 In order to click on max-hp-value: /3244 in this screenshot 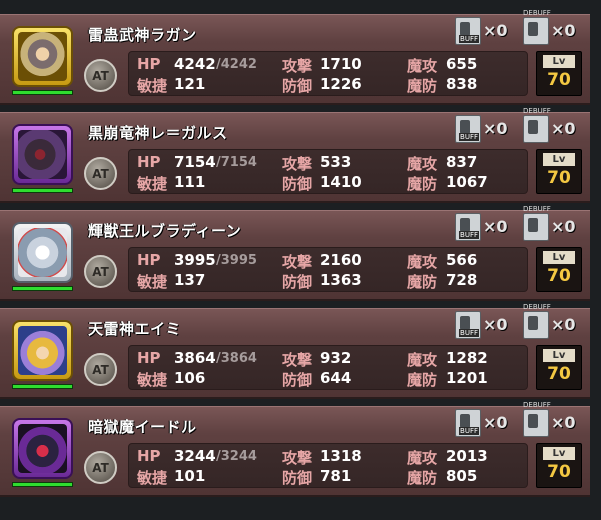, I will do `click(236, 456)`.